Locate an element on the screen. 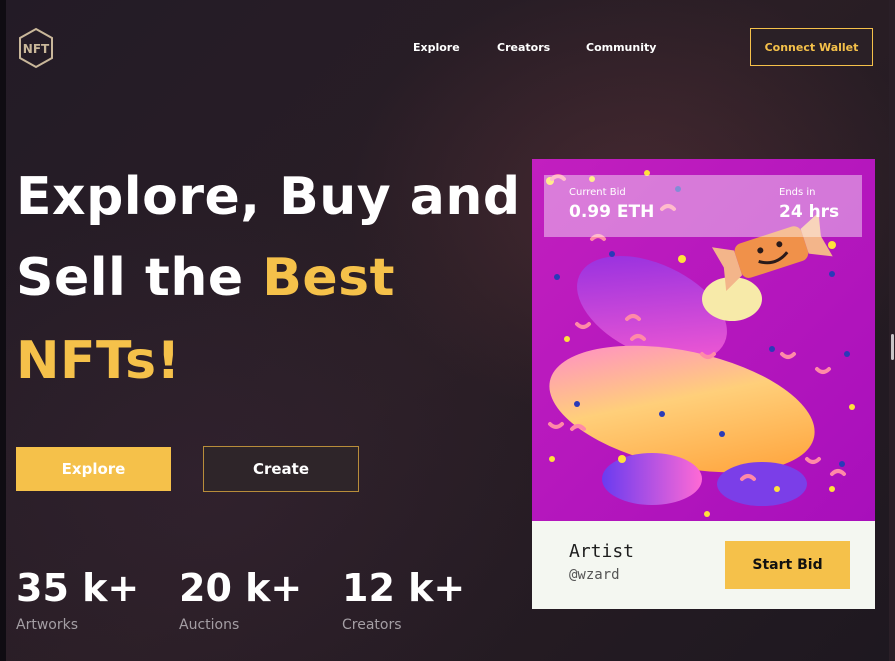 Image resolution: width=895 pixels, height=661 pixels. nav-community: Community is located at coordinates (621, 47).